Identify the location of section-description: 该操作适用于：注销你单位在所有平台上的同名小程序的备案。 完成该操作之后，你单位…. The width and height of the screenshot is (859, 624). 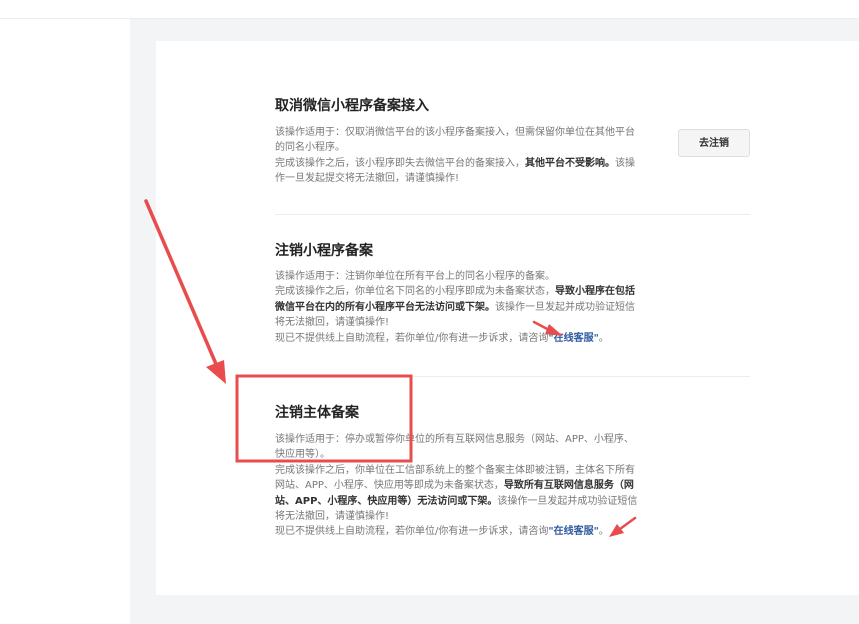
(455, 307).